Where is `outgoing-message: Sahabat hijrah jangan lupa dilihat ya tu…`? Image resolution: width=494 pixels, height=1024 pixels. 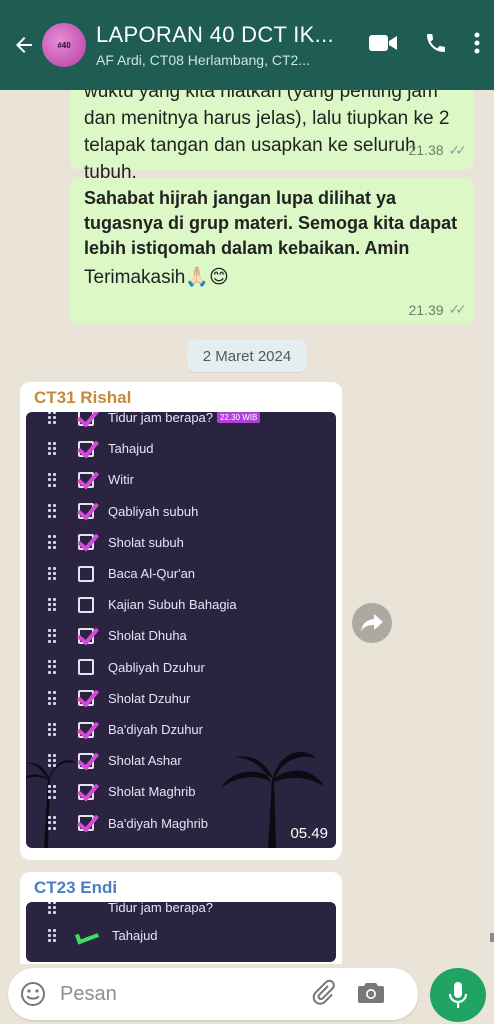
outgoing-message: Sahabat hijrah jangan lupa dilihat ya tu… is located at coordinates (272, 251).